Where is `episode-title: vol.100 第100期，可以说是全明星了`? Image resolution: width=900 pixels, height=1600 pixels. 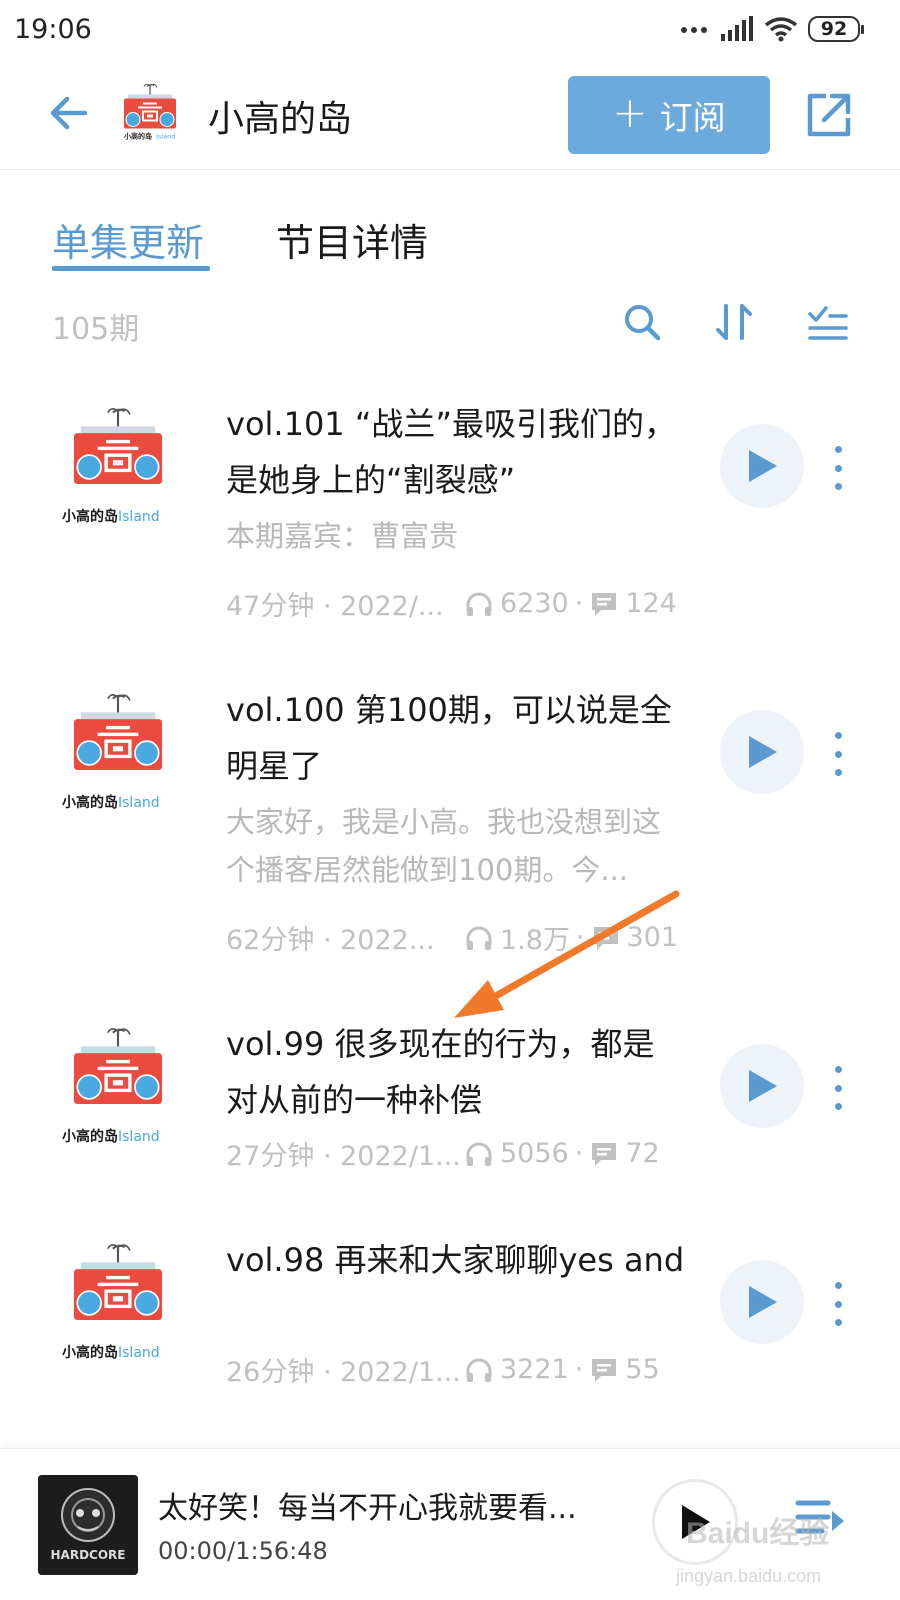 episode-title: vol.100 第100期，可以说是全明星了 is located at coordinates (456, 738).